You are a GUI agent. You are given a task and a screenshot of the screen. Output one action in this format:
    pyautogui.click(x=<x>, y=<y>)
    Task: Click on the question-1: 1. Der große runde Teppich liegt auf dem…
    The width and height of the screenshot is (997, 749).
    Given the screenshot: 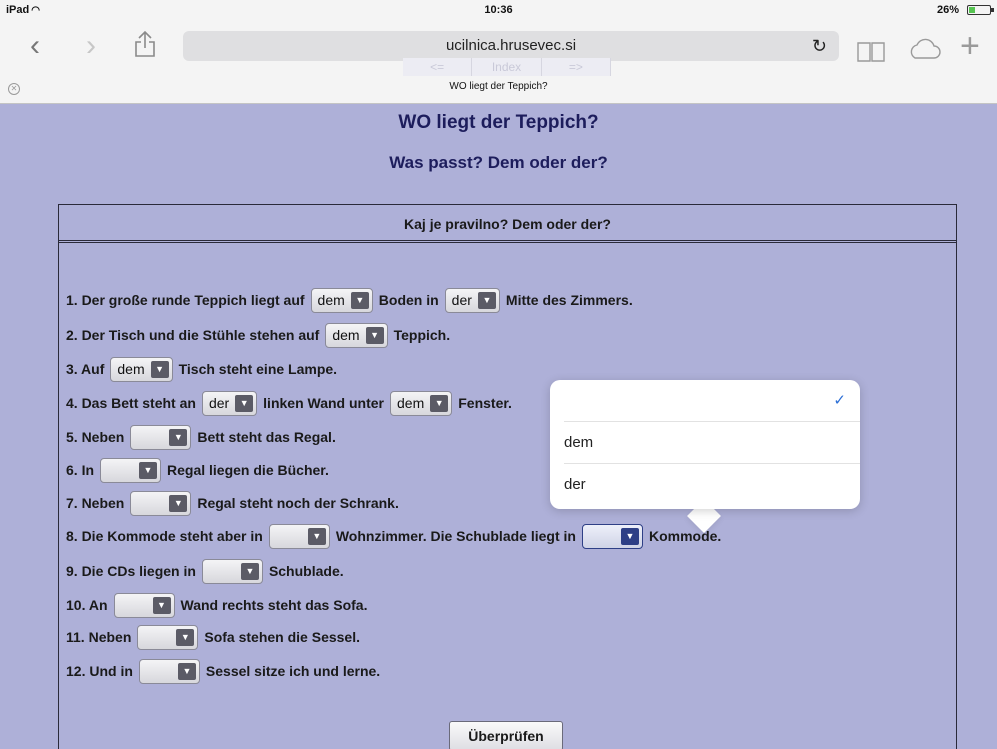 What is the action you would take?
    pyautogui.click(x=352, y=300)
    